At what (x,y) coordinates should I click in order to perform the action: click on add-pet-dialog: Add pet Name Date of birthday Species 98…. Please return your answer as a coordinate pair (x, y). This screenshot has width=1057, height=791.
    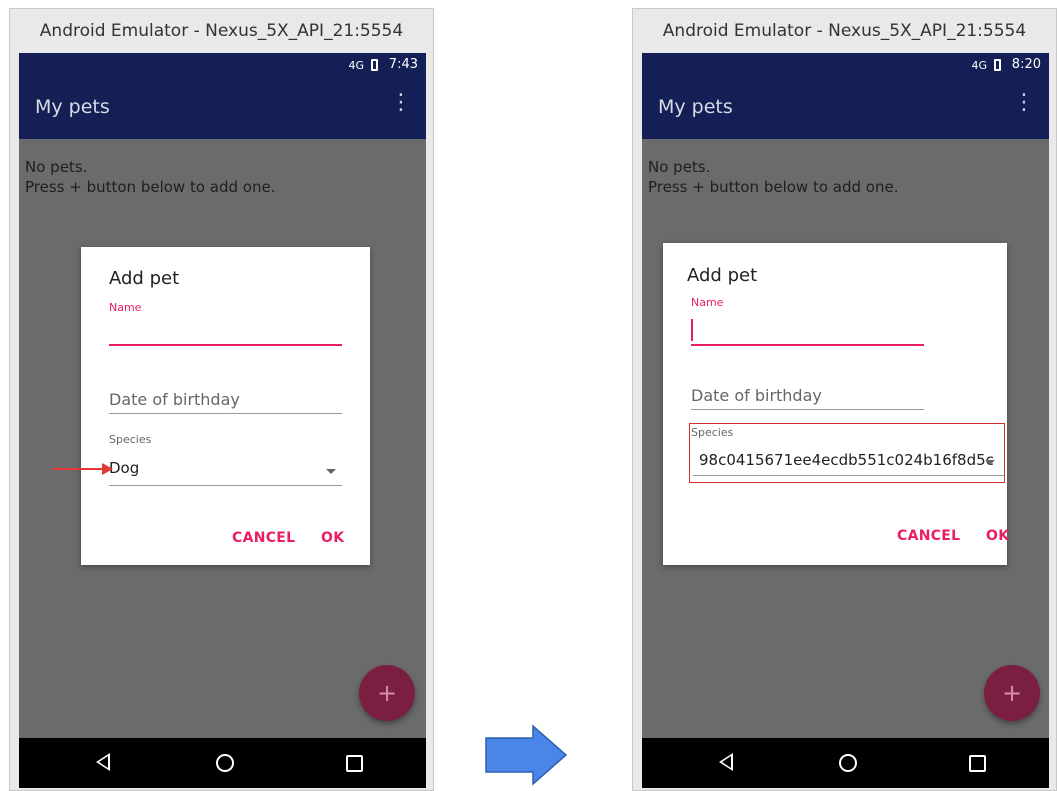
    Looking at the image, I should click on (836, 404).